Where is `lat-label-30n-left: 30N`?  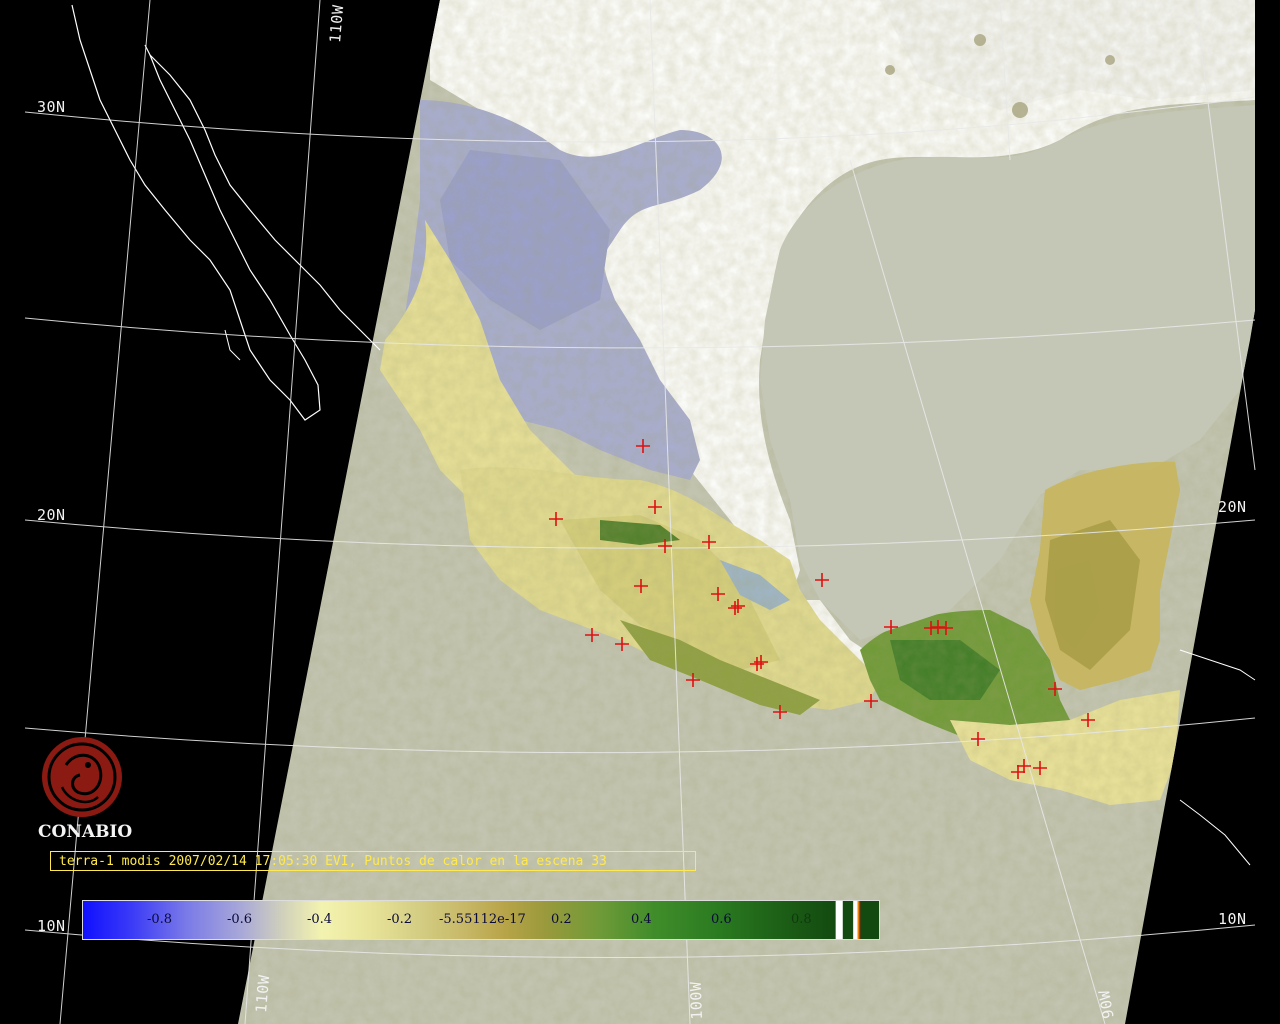
lat-label-30n-left: 30N is located at coordinates (51, 107).